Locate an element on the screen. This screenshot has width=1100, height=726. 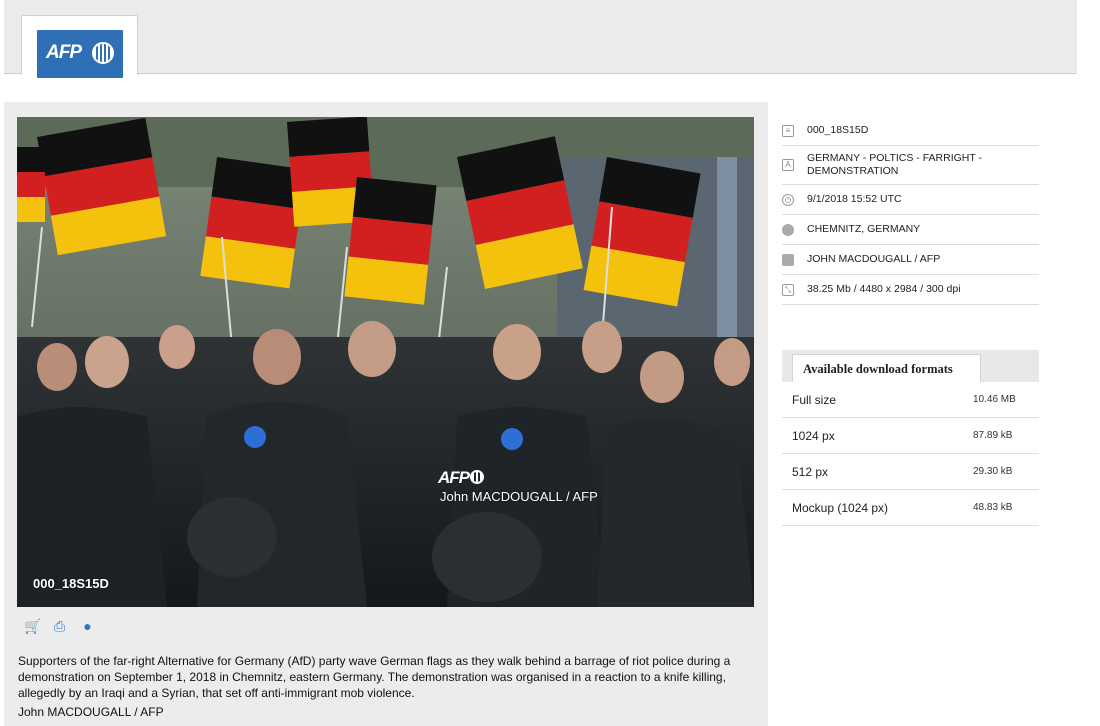
cart-icon: 🛒 is located at coordinates (32, 626).